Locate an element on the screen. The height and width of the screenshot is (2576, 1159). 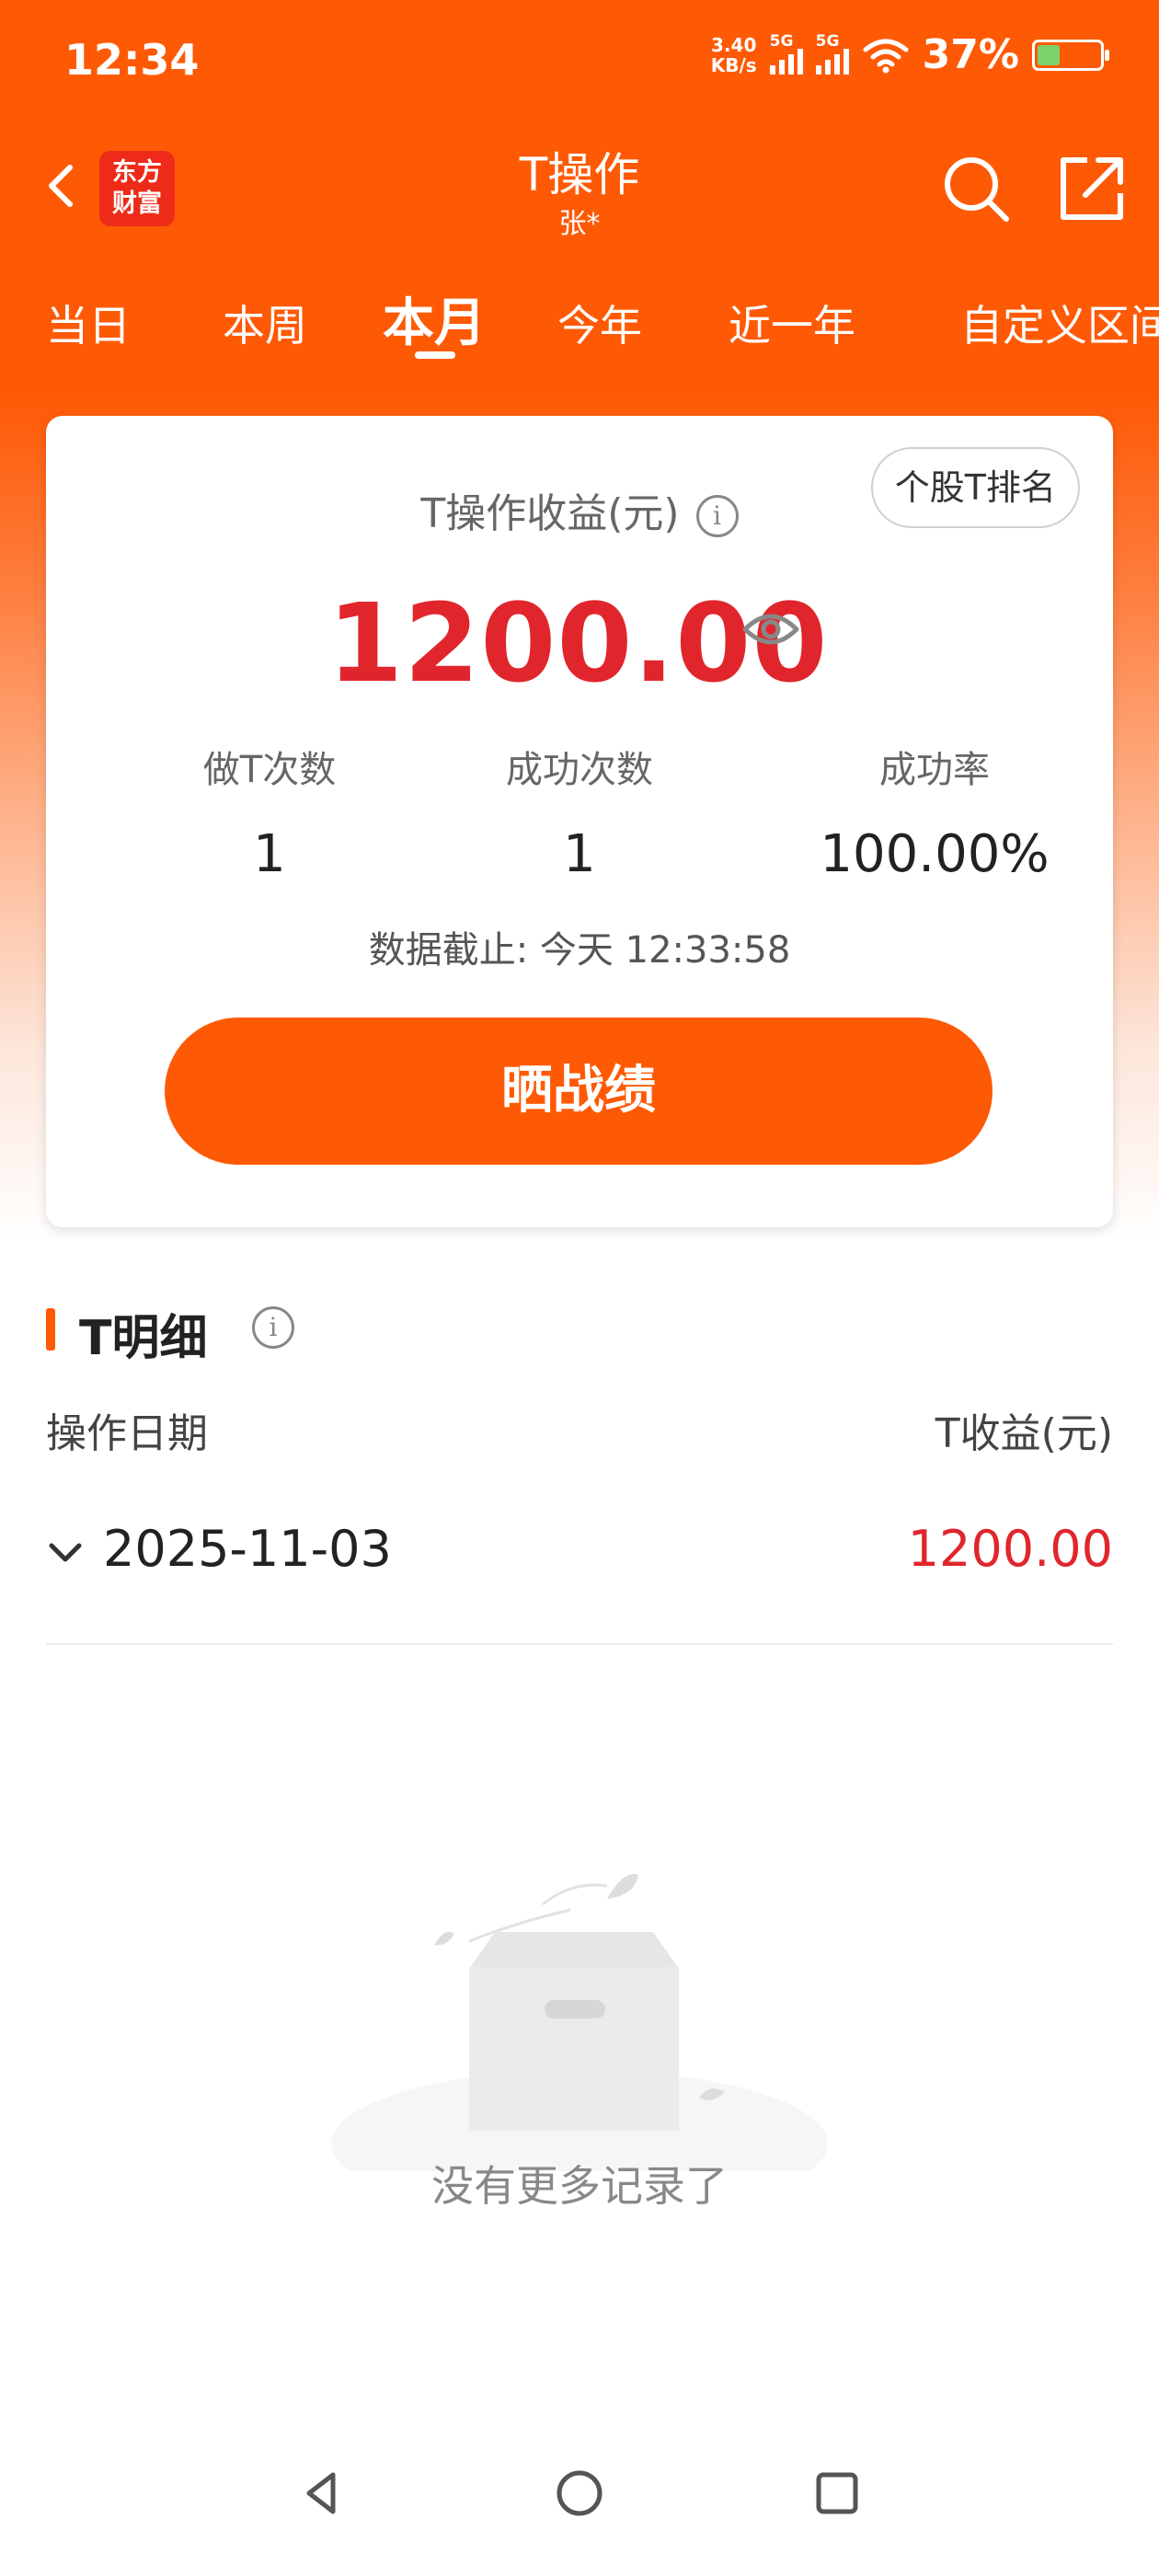
tab-year: 今年 is located at coordinates (599, 323).